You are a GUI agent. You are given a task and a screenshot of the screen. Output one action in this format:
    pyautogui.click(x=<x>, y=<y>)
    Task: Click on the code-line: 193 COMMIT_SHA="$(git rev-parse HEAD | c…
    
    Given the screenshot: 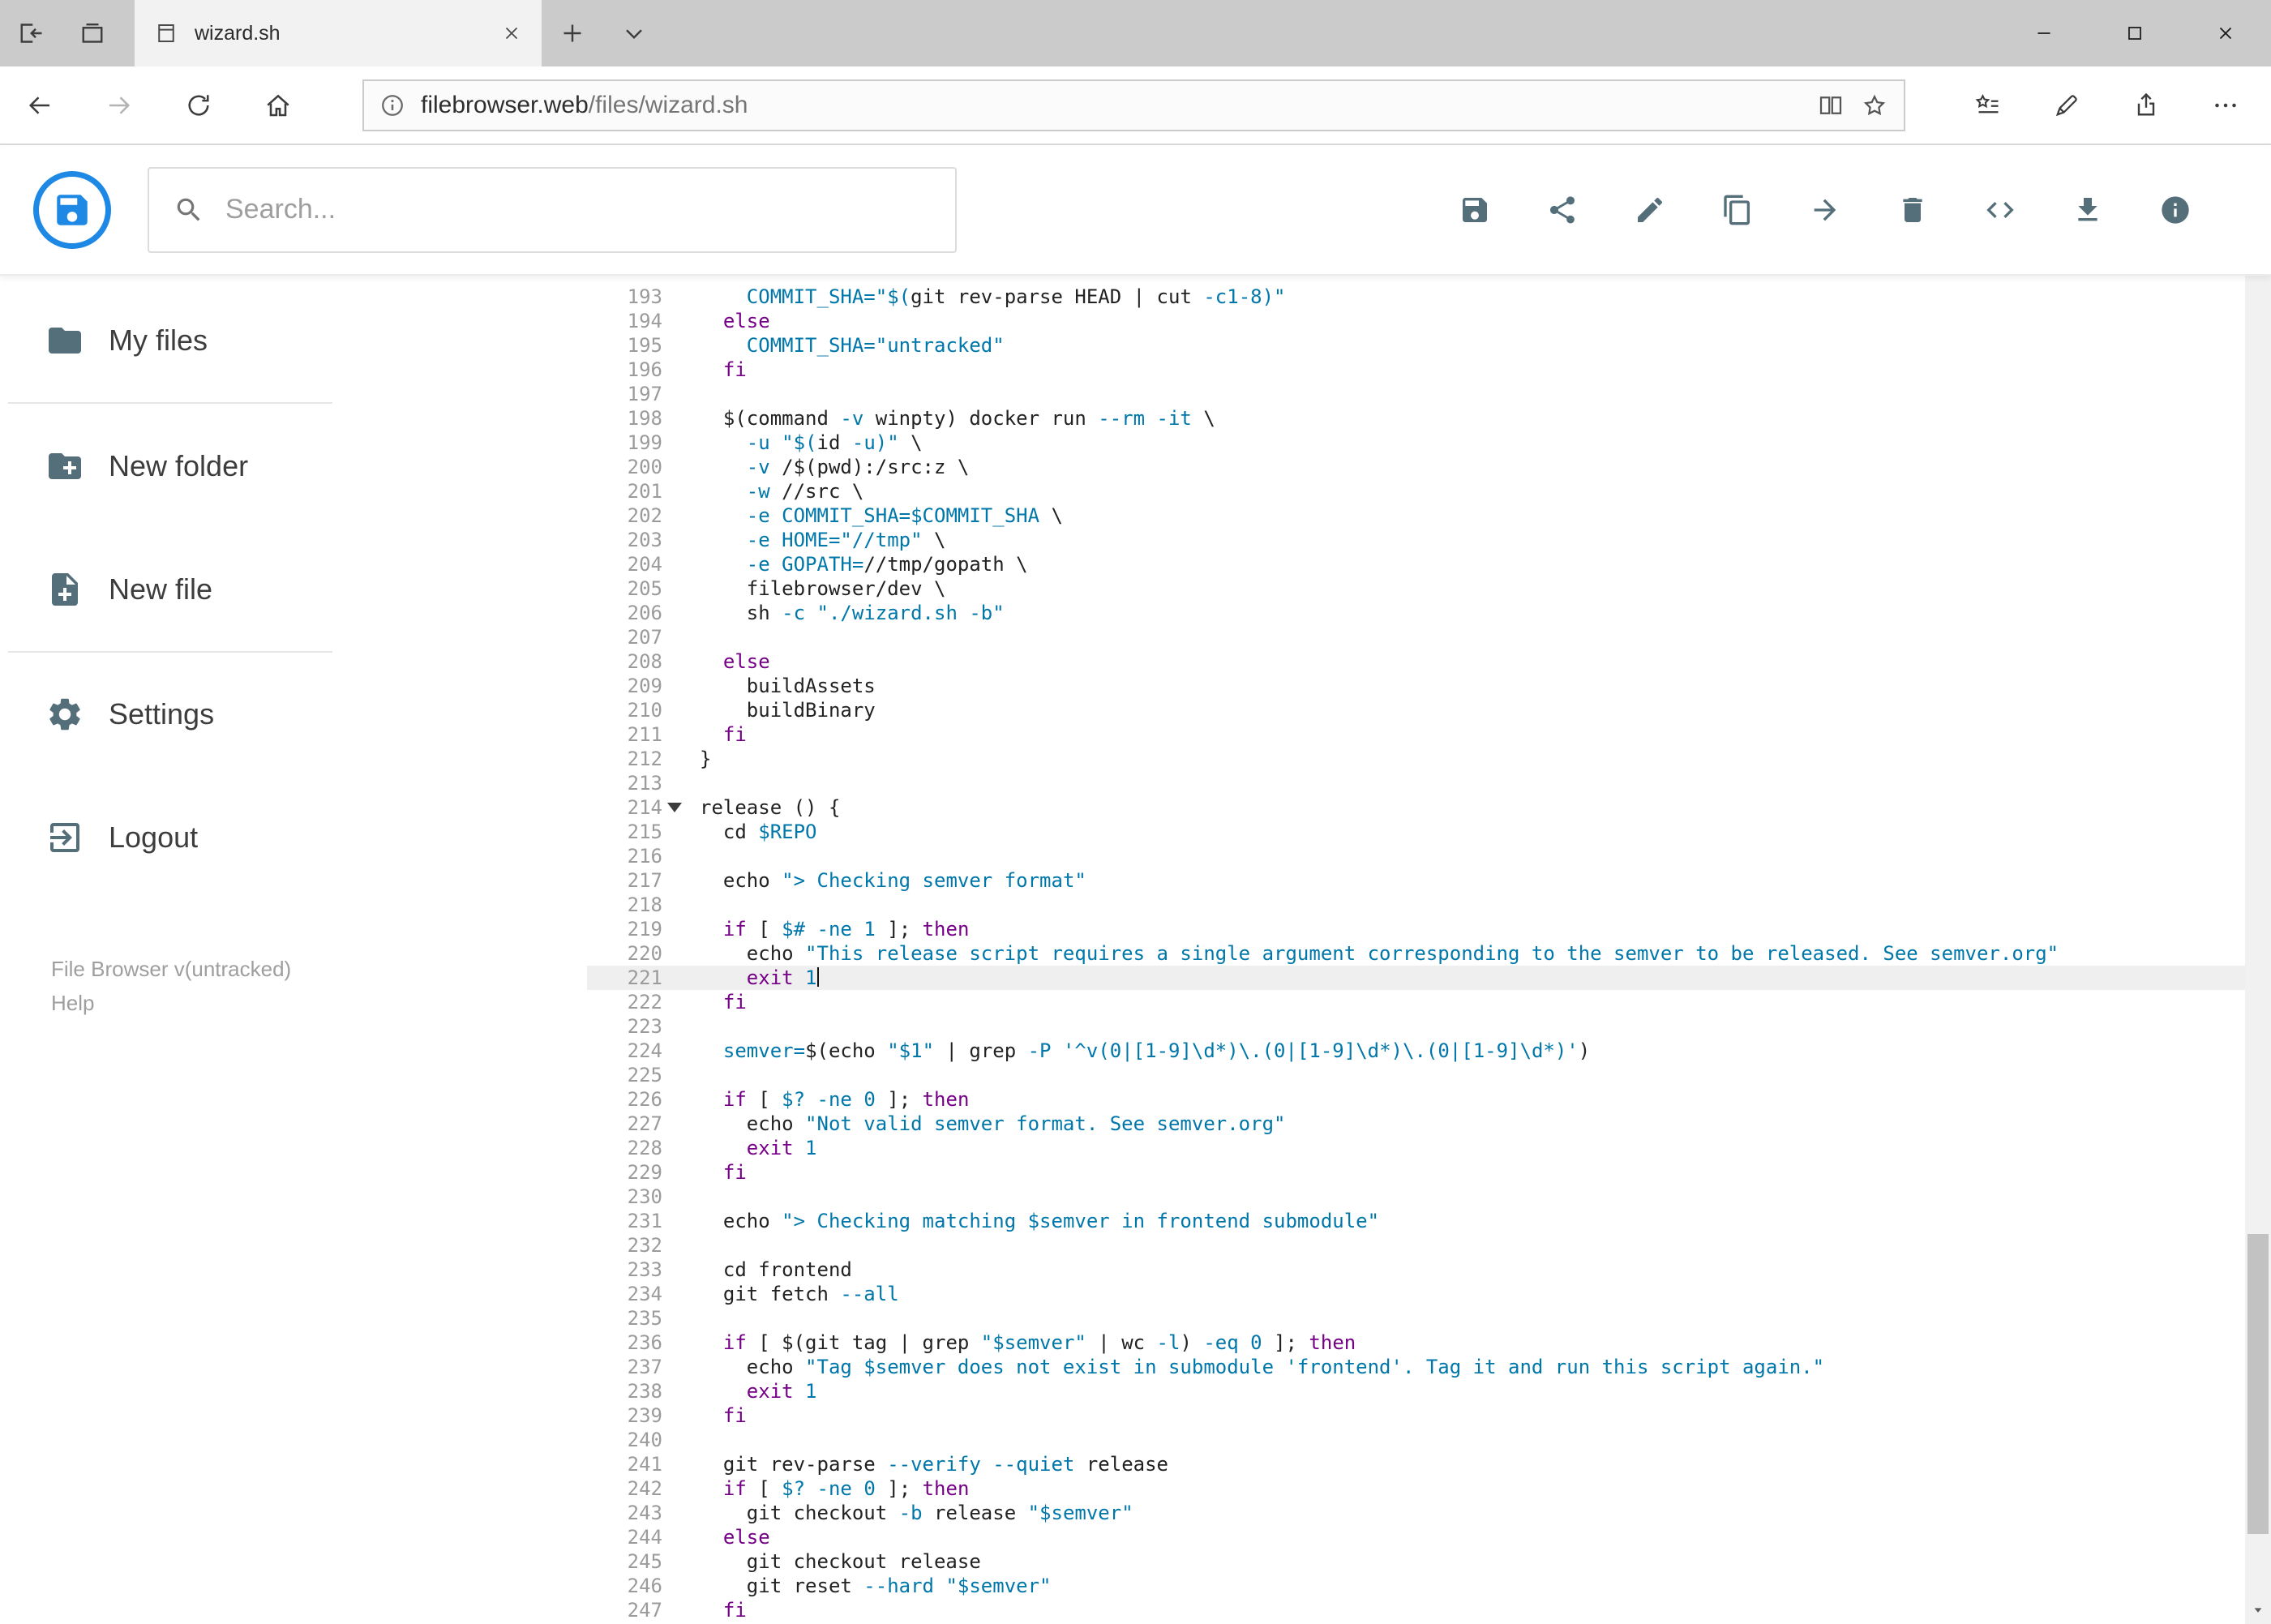 What is the action you would take?
    pyautogui.click(x=1416, y=297)
    